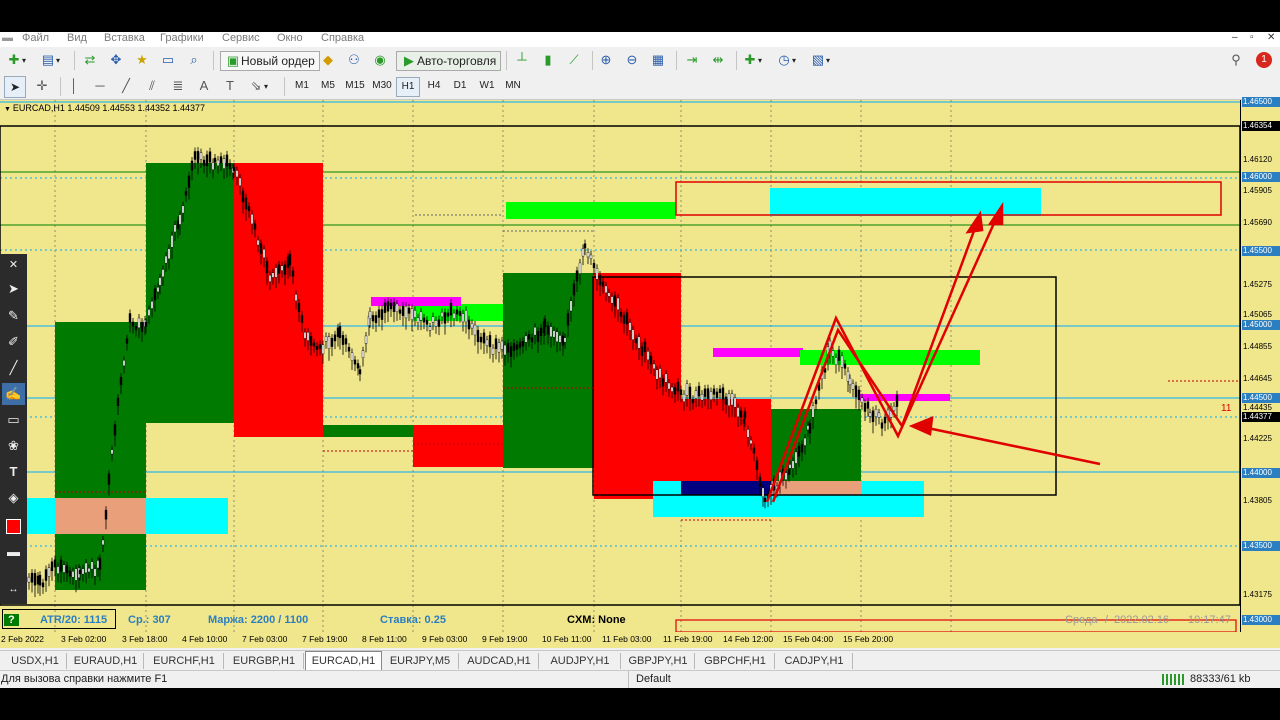  I want to click on menu-tools: Сервис, so click(241, 38).